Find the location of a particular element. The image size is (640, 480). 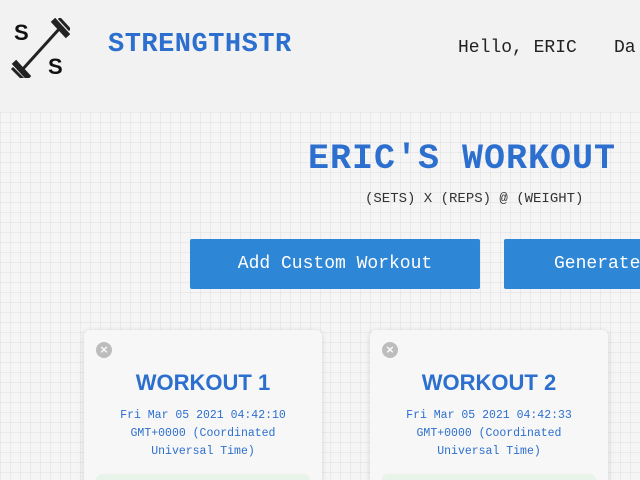

greeting-text: Hello, ERIC is located at coordinates (517, 48).